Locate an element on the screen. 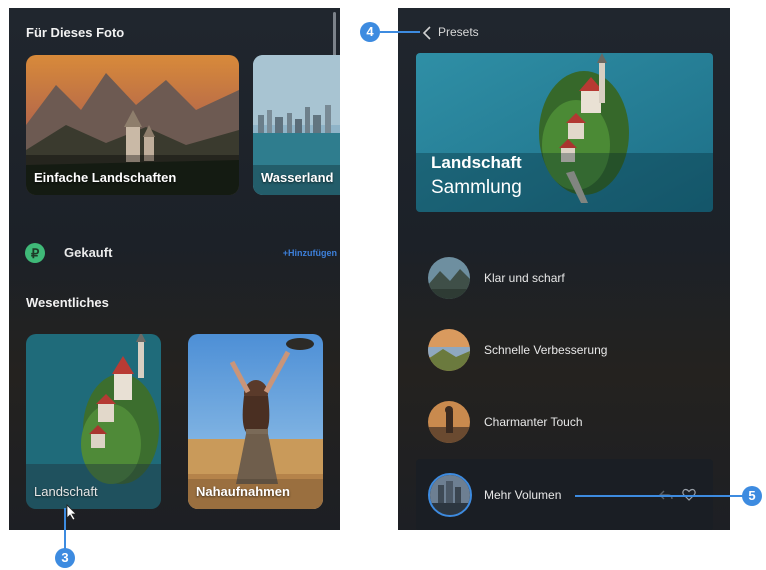 The width and height of the screenshot is (766, 570). preset-item-label: Schnelle Verbesserung is located at coordinates (546, 350).